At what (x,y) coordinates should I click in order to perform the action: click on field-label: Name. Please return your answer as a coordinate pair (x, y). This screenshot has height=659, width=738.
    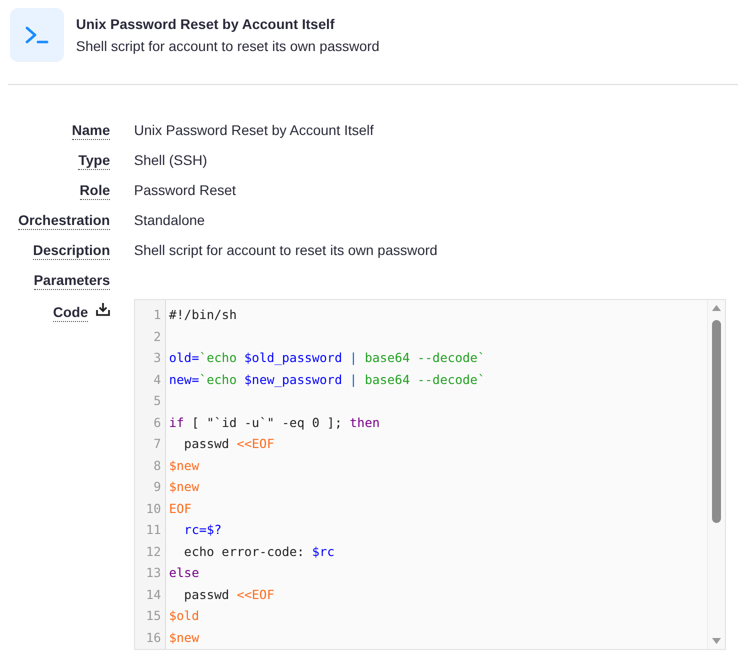
    Looking at the image, I should click on (91, 130).